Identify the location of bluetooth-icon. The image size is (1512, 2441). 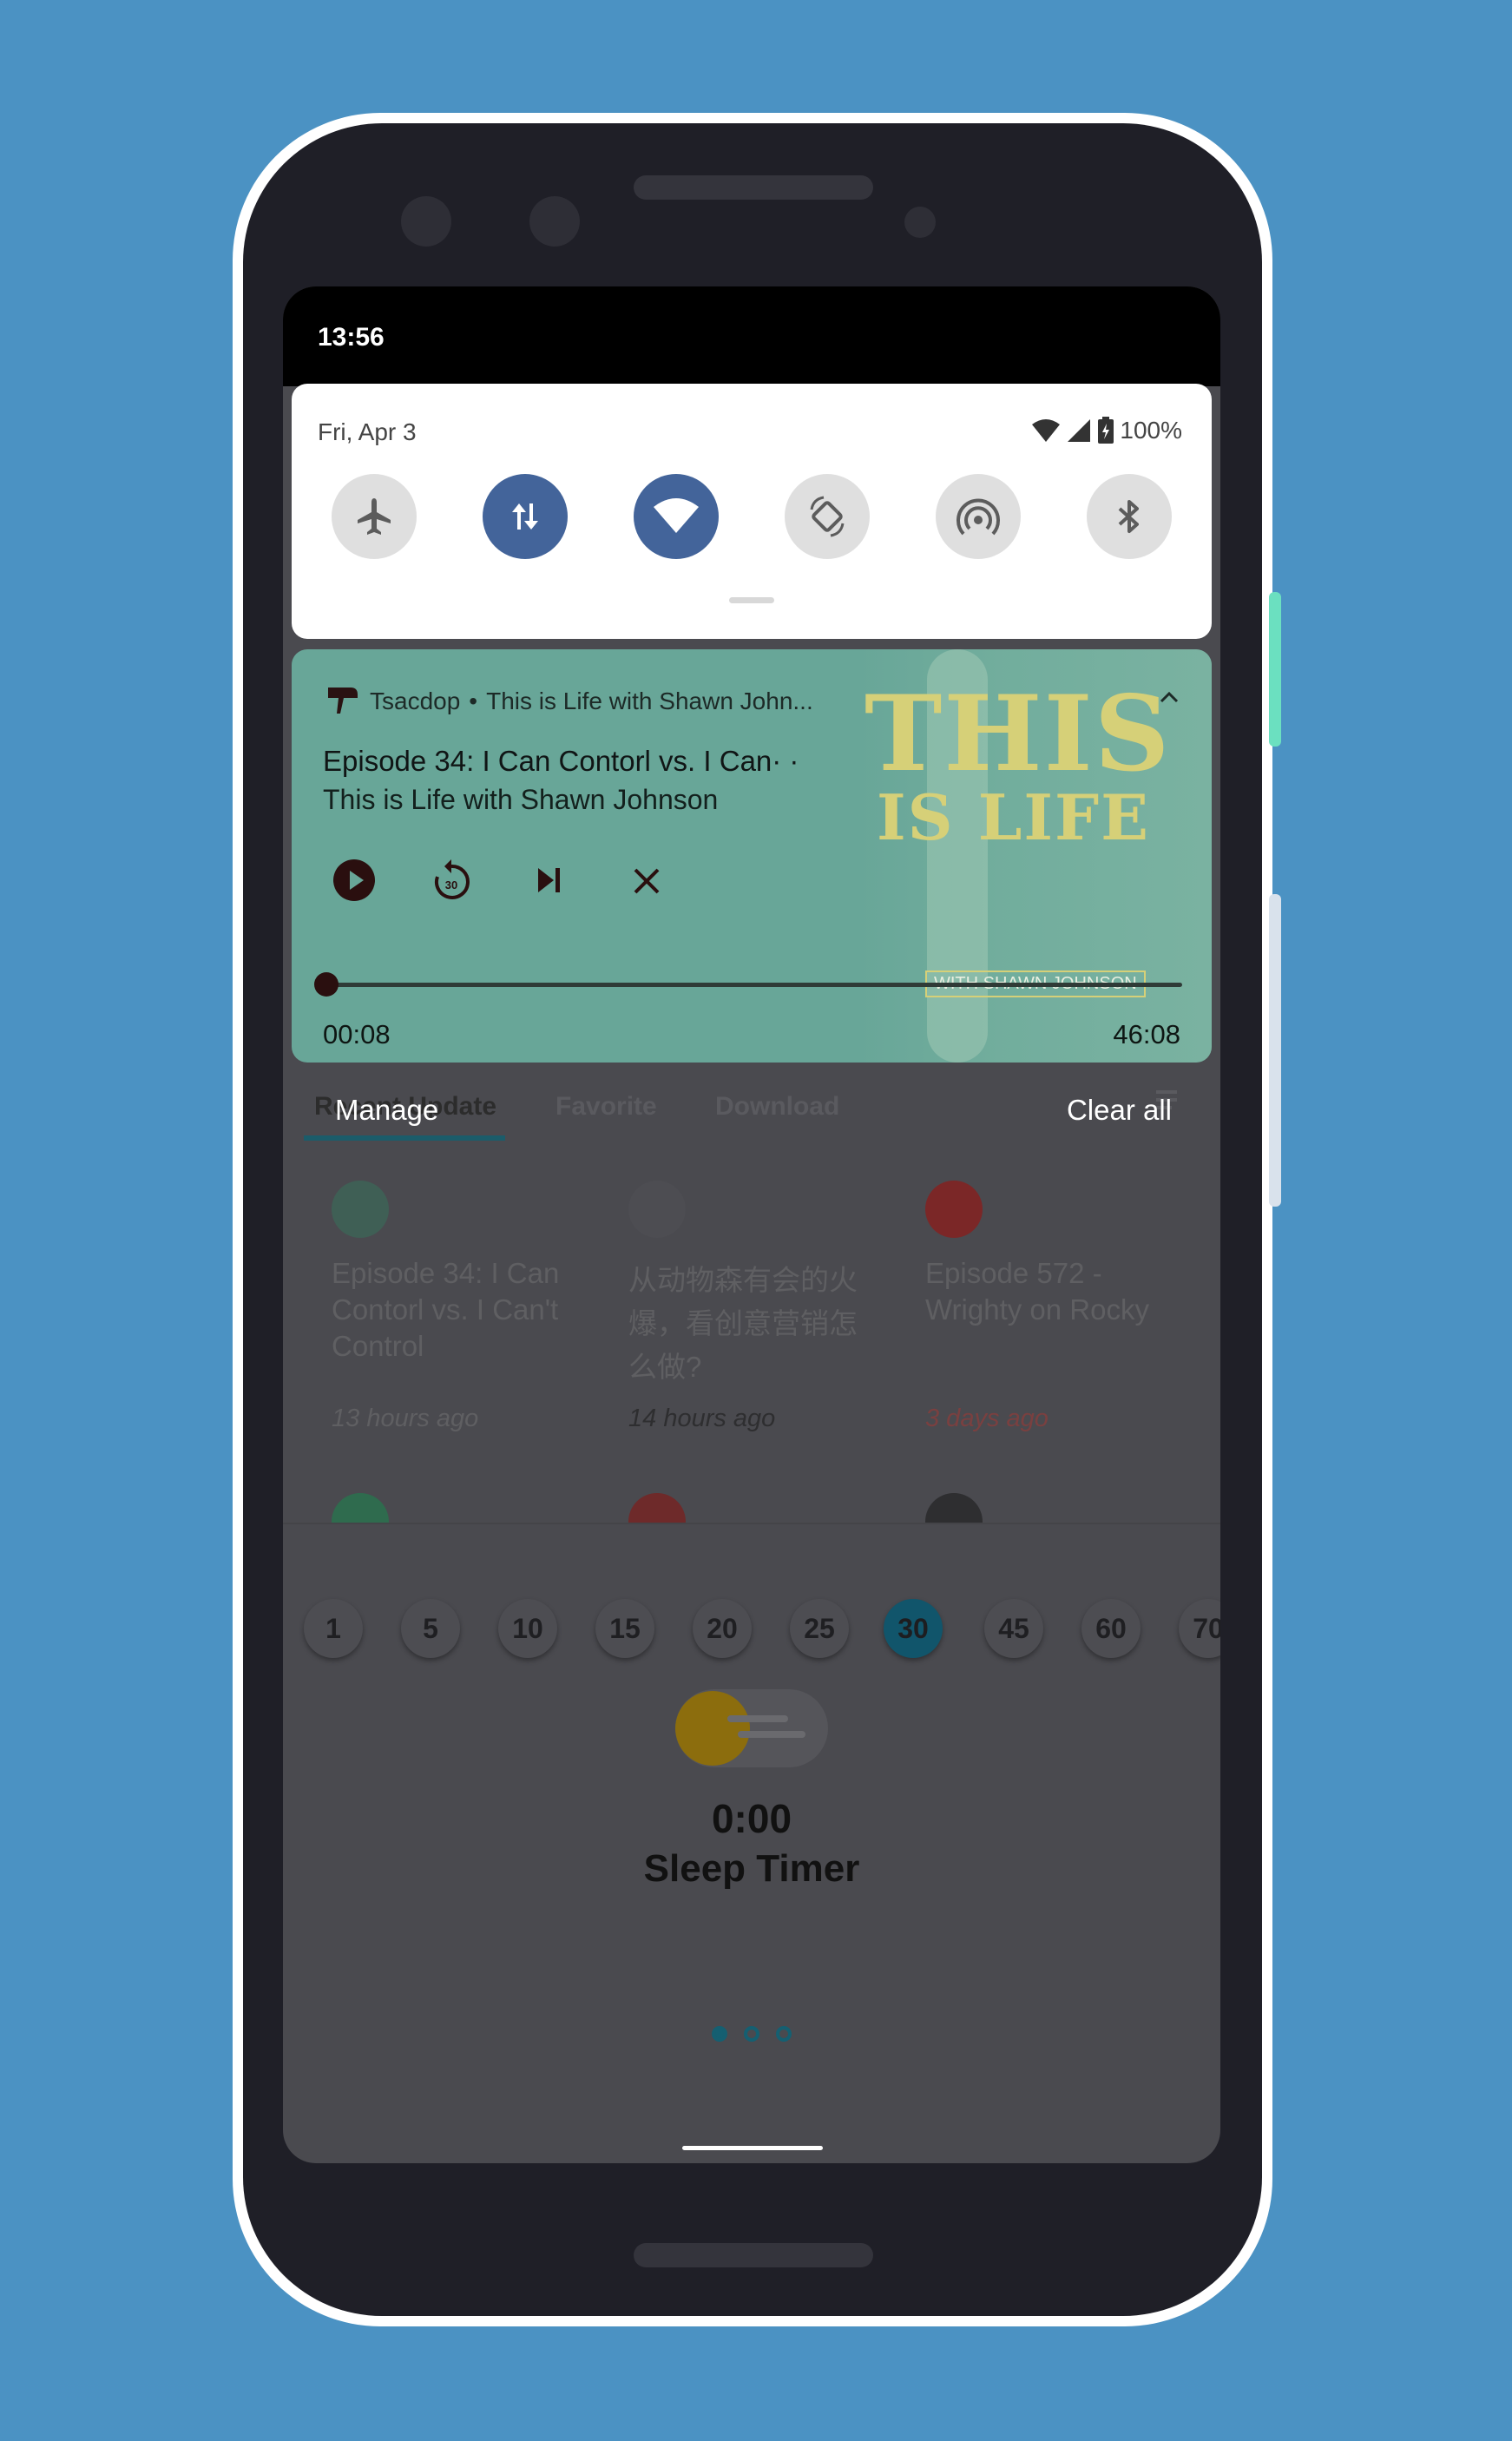
(1128, 516).